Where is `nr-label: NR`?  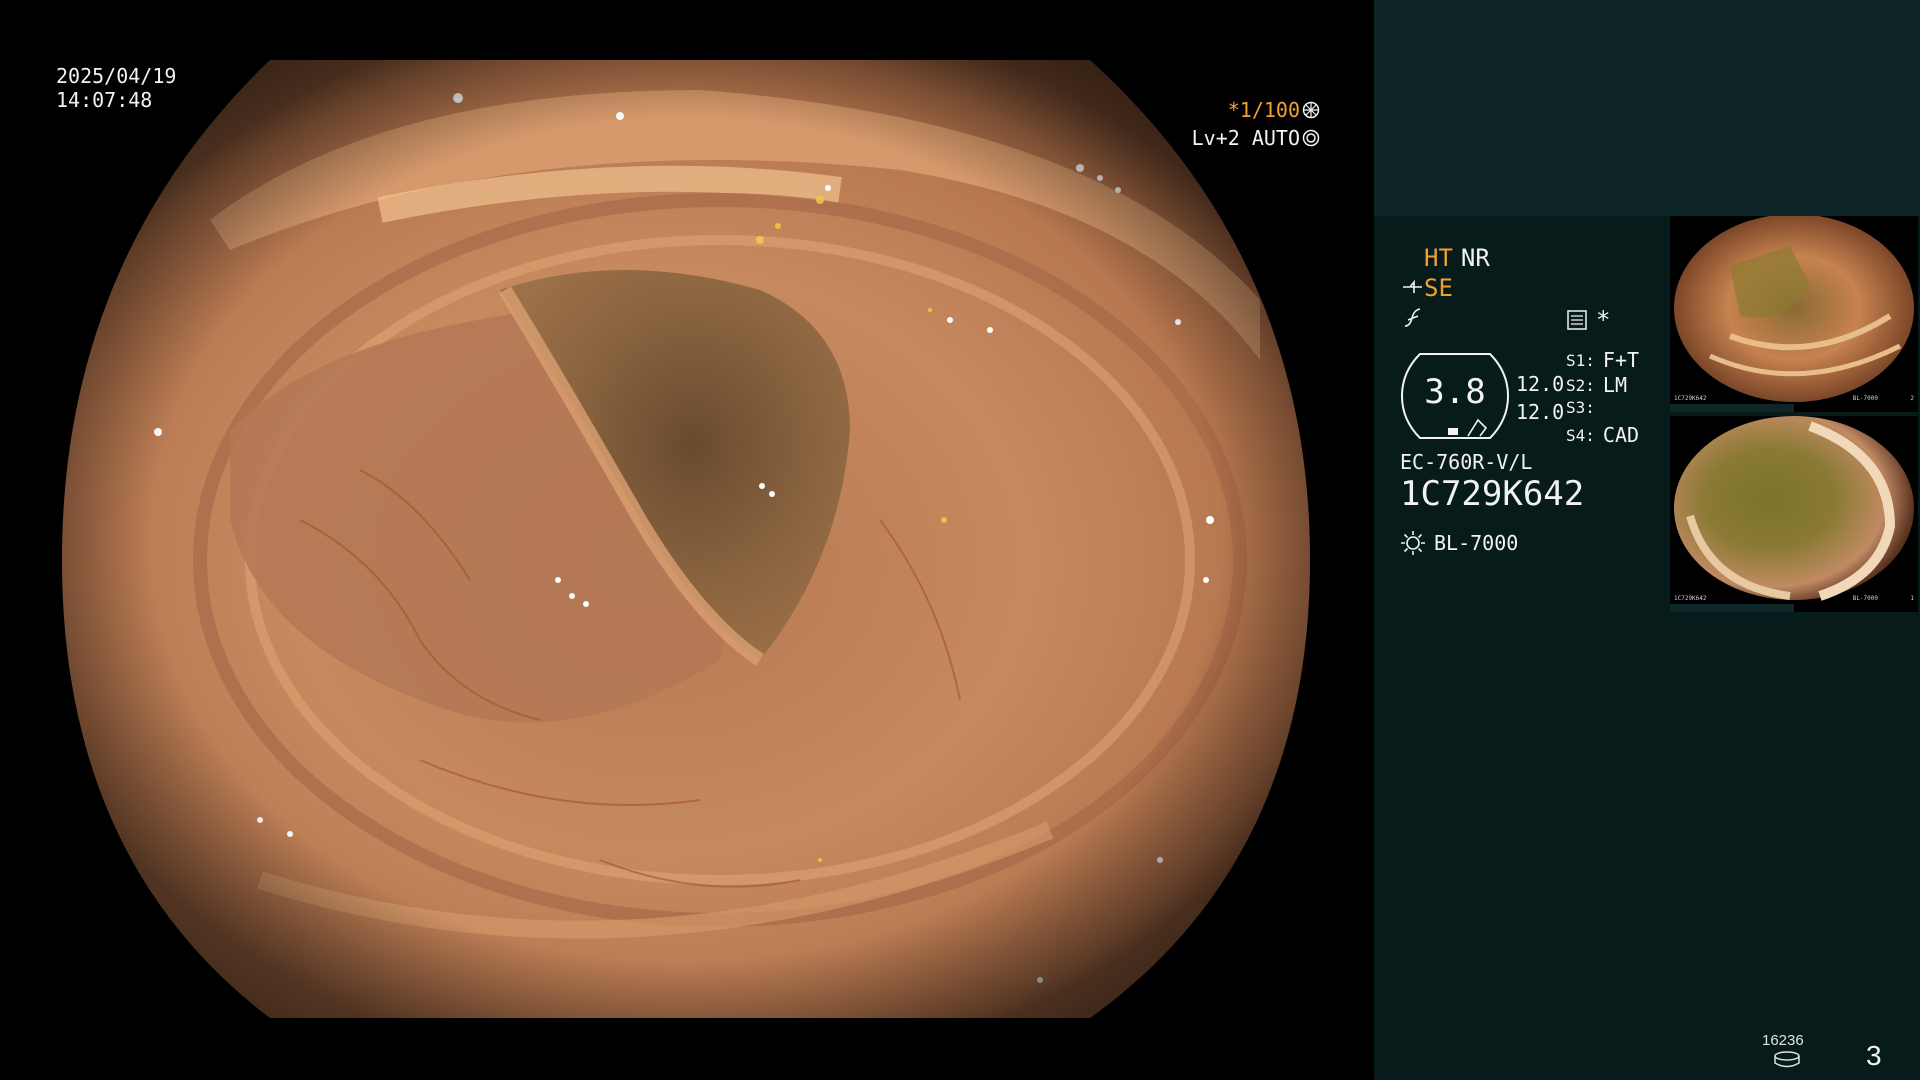 nr-label: NR is located at coordinates (1475, 258).